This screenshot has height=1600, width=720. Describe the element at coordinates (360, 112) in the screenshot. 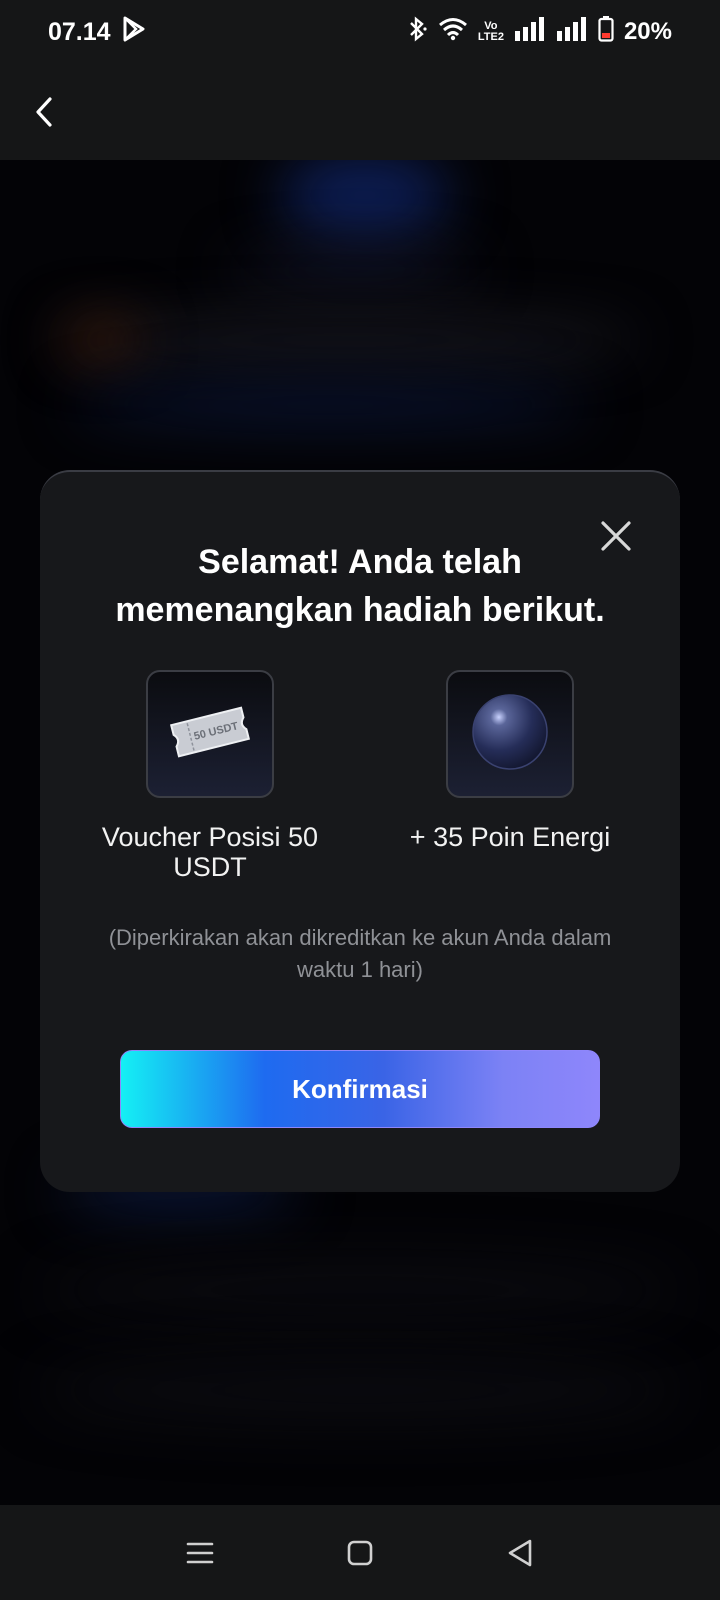

I see `header` at that location.